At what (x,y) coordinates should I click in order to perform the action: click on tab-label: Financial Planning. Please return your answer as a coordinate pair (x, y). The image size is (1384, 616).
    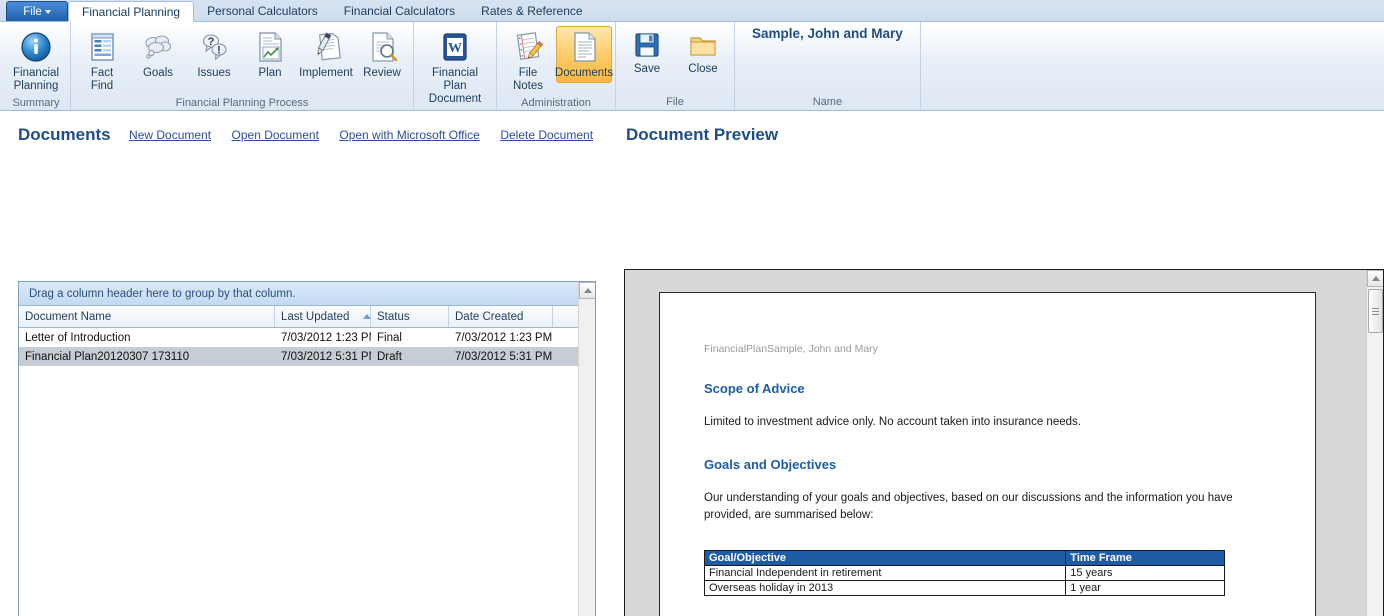
    Looking at the image, I should click on (131, 11).